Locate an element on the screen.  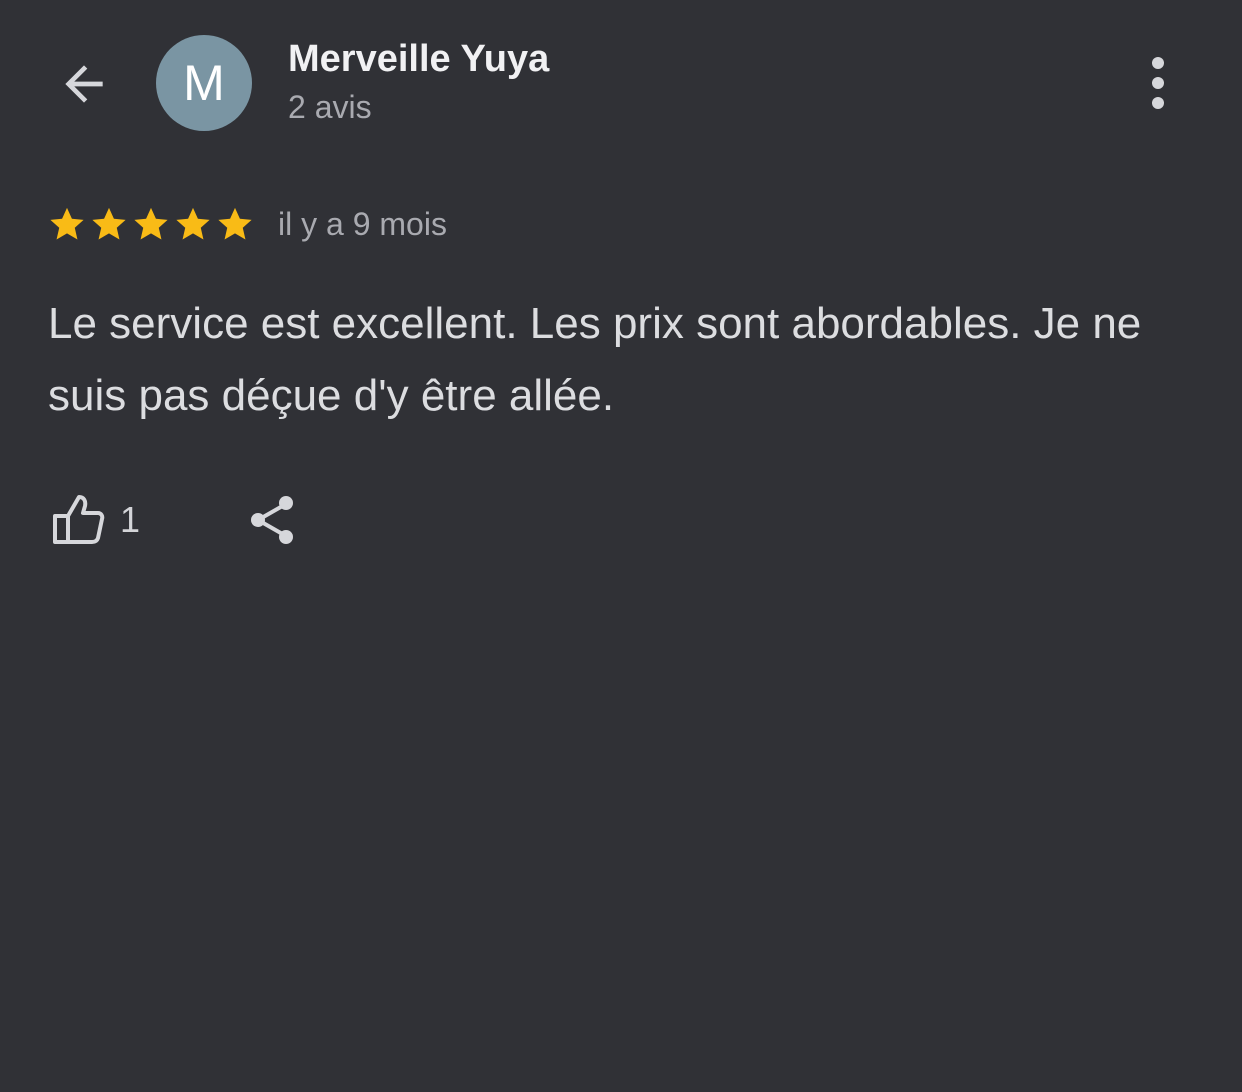
avatar: M is located at coordinates (204, 83).